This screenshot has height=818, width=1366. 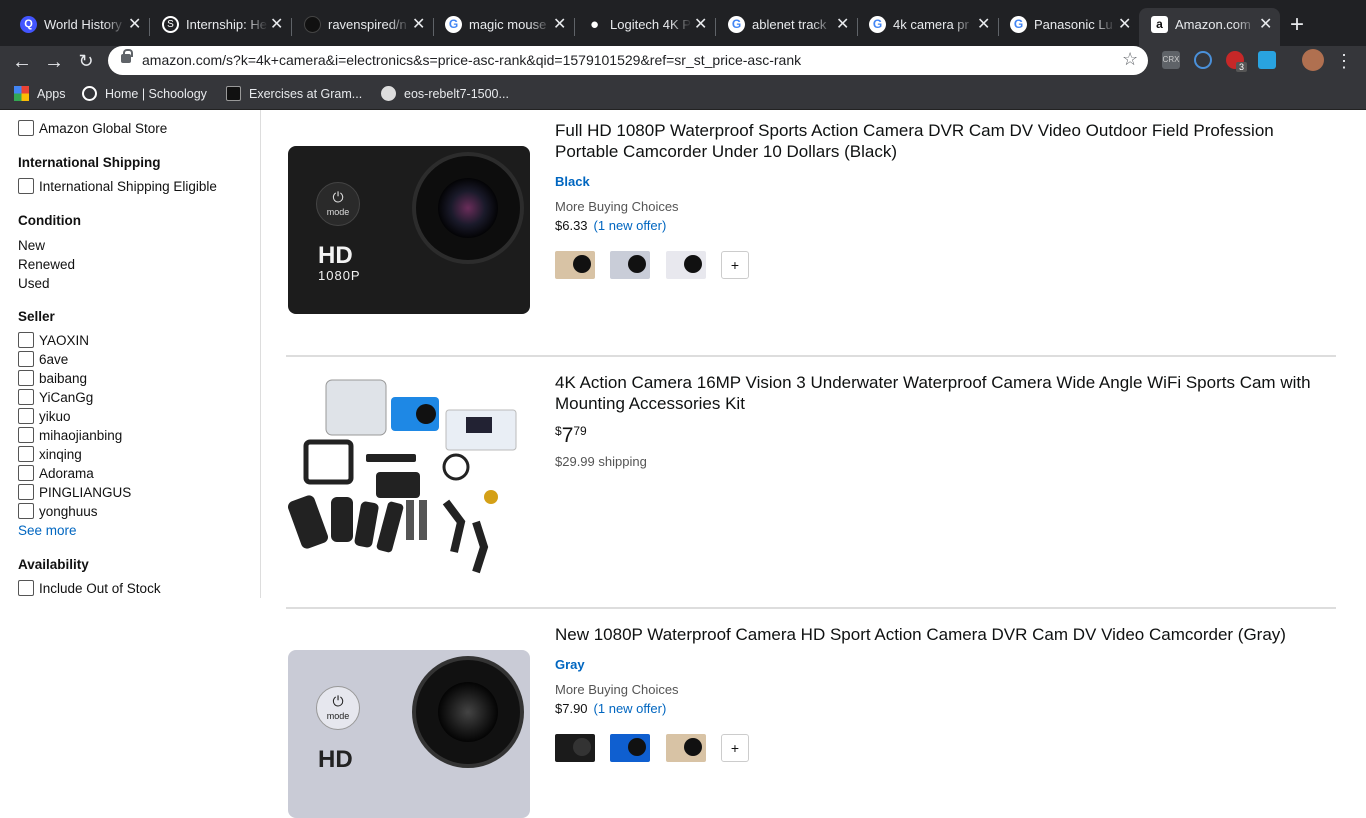 I want to click on tab-amazon: a Amazon.com ✕, so click(x=1209, y=27).